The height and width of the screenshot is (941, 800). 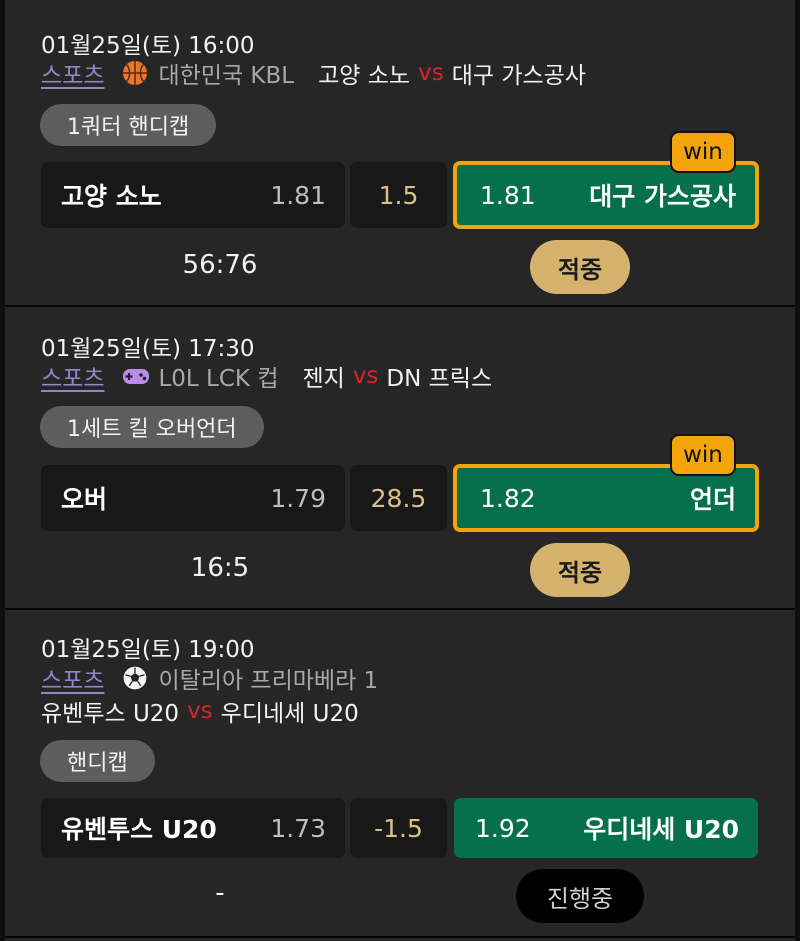 I want to click on away-pick-box-selected: 1.92 우디네세 U20, so click(x=606, y=828).